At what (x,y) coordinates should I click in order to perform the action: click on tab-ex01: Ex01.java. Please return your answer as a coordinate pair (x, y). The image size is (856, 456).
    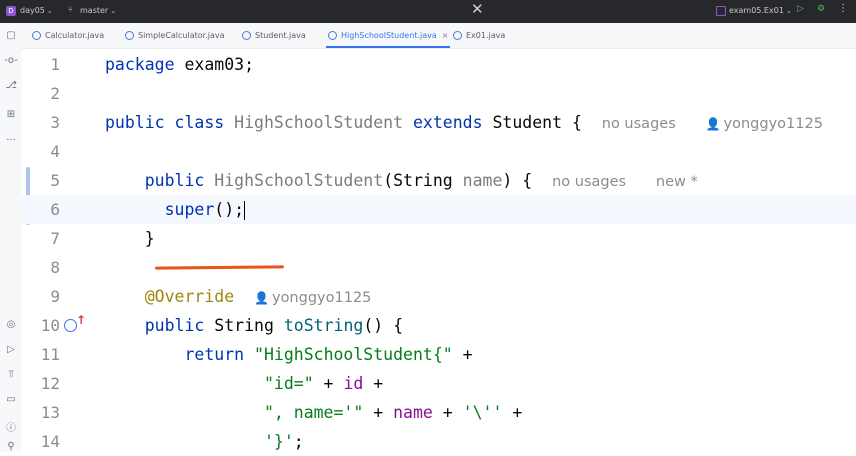
    Looking at the image, I should click on (479, 35).